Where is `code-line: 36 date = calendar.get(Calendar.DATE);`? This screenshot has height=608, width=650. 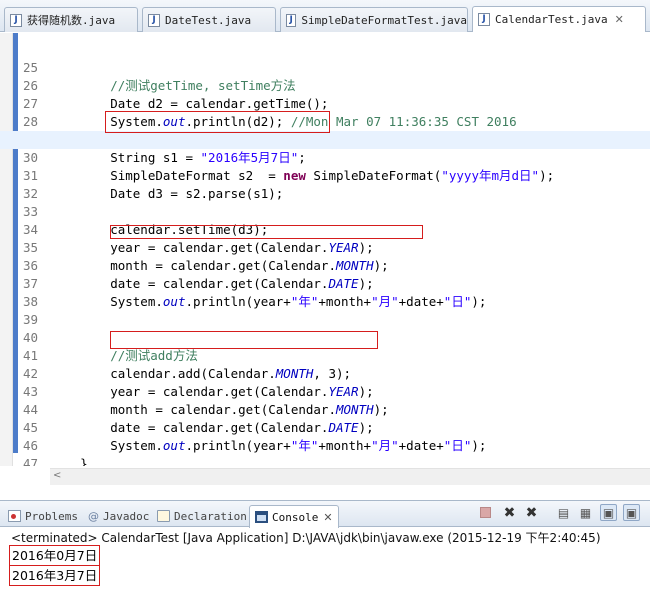
code-line: 36 date = calendar.get(Calendar.DATE); is located at coordinates (325, 265).